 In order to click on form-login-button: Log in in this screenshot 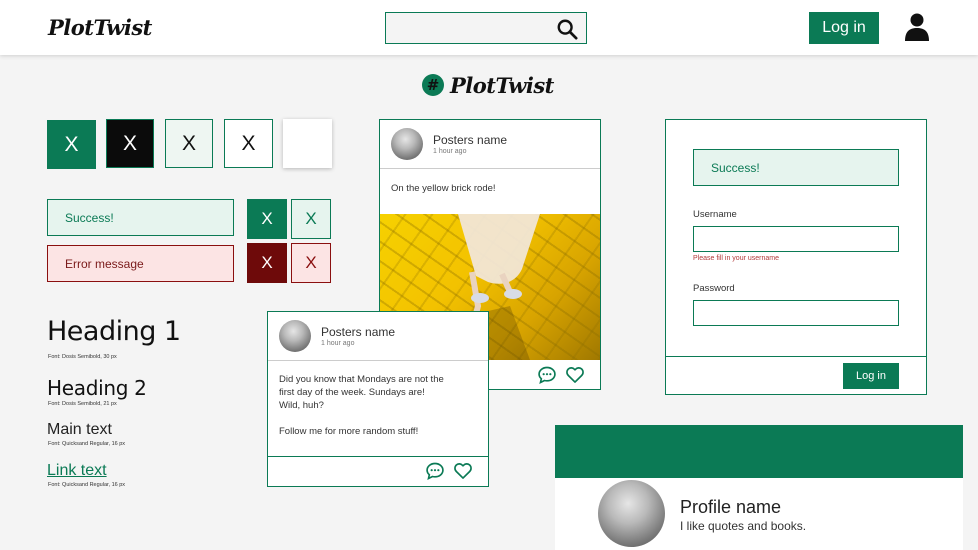, I will do `click(871, 376)`.